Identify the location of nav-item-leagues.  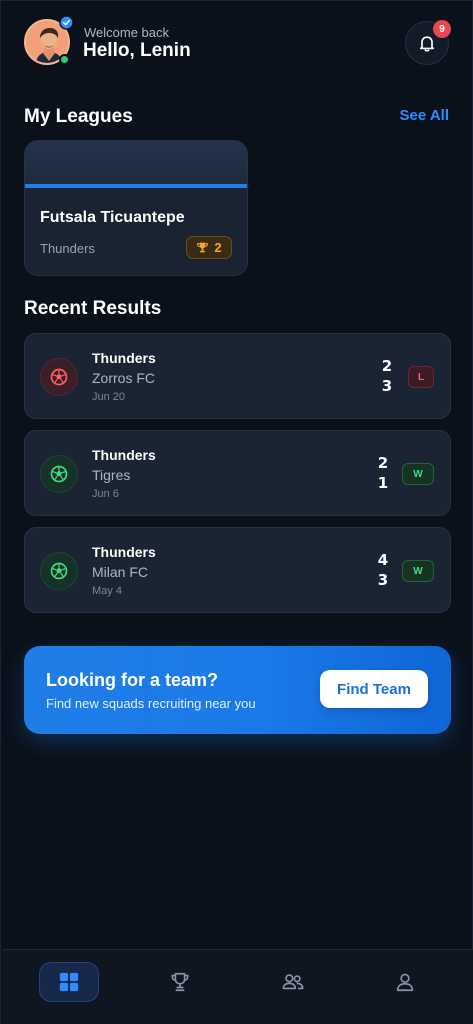
(180, 982).